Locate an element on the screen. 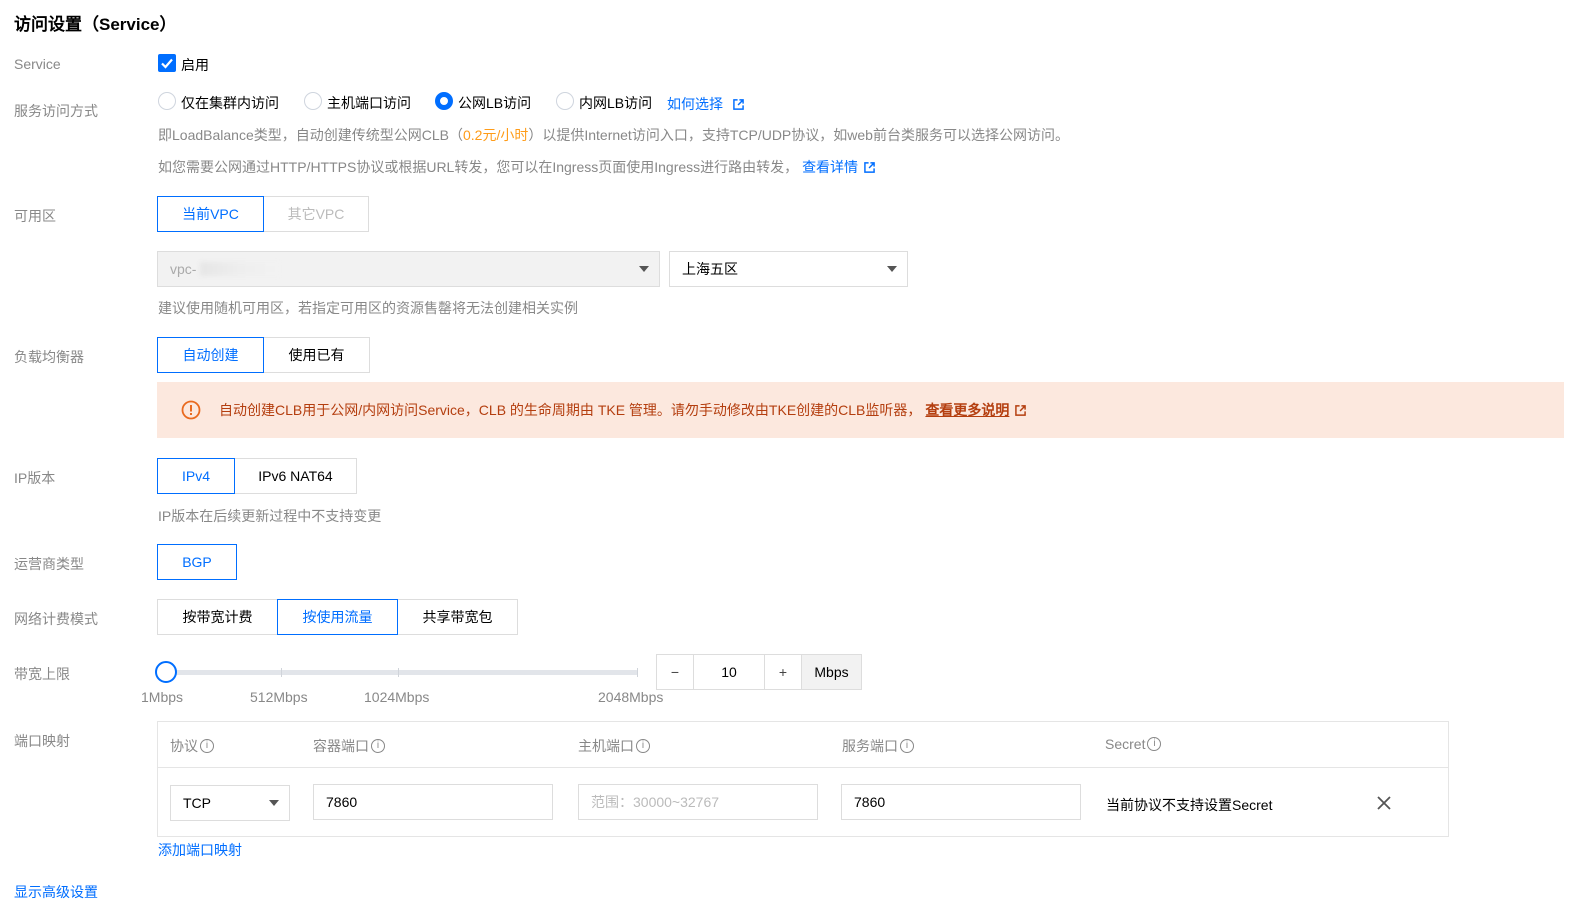 The height and width of the screenshot is (916, 1586). tick-label-2048mbps: 2048Mbps is located at coordinates (631, 697).